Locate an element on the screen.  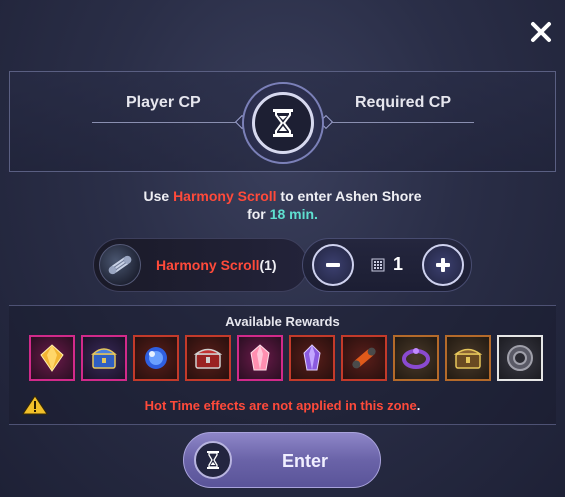
quantity-display: 1 is located at coordinates (387, 264).